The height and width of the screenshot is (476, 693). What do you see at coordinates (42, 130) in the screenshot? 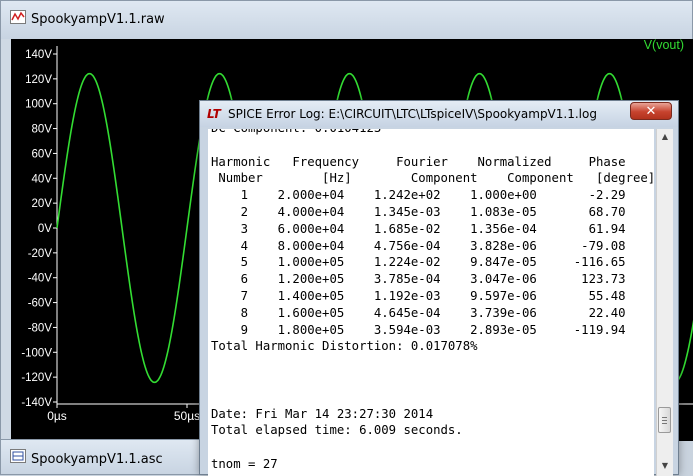
I see `y-tick-label: 80V` at bounding box center [42, 130].